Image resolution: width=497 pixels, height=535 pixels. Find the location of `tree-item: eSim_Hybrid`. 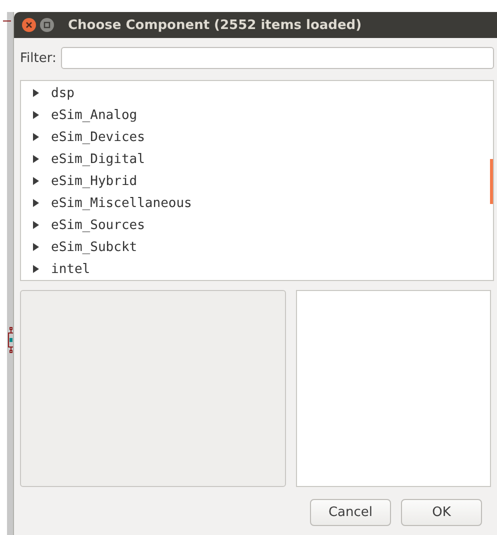

tree-item: eSim_Hybrid is located at coordinates (257, 181).